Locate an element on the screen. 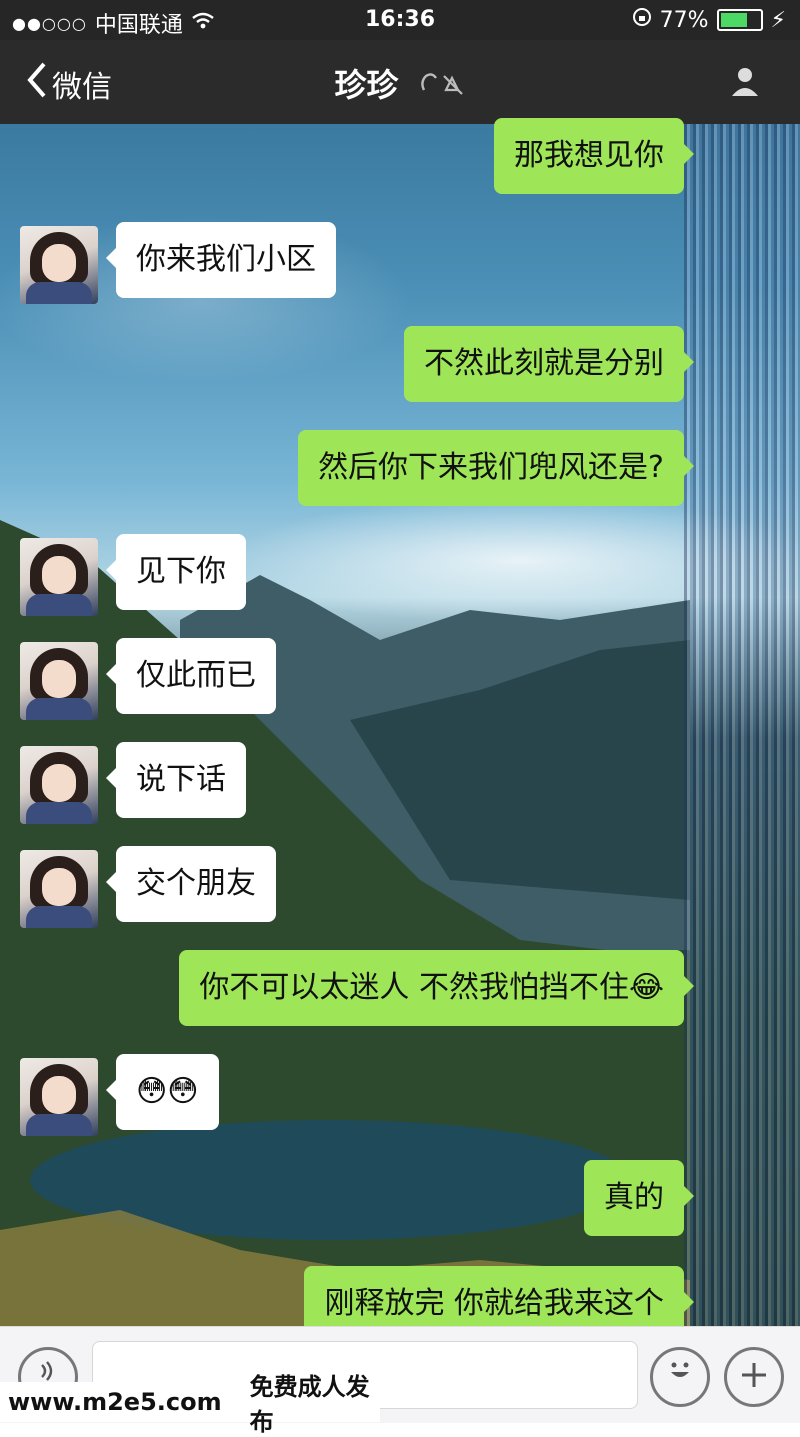 The image size is (800, 1437). profile-icon is located at coordinates (745, 85).